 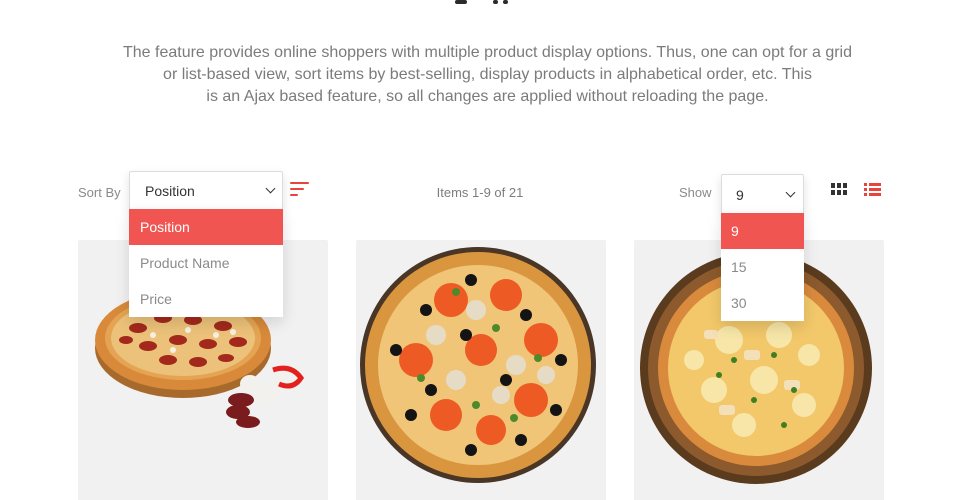 What do you see at coordinates (170, 191) in the screenshot?
I see `sort-by-selected-value: Position` at bounding box center [170, 191].